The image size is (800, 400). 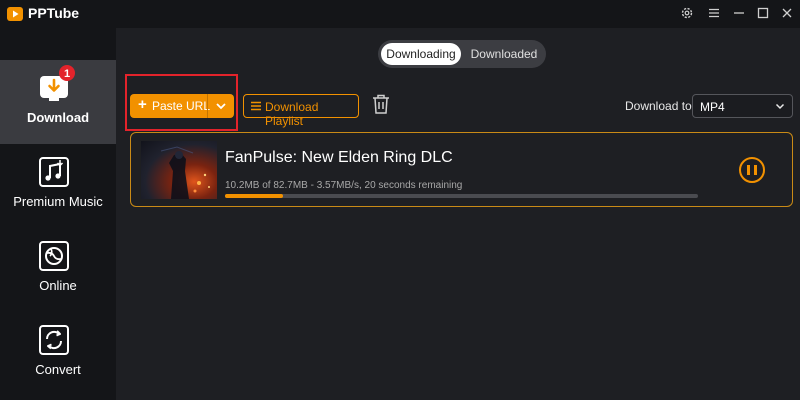 I want to click on trash-icon, so click(x=381, y=104).